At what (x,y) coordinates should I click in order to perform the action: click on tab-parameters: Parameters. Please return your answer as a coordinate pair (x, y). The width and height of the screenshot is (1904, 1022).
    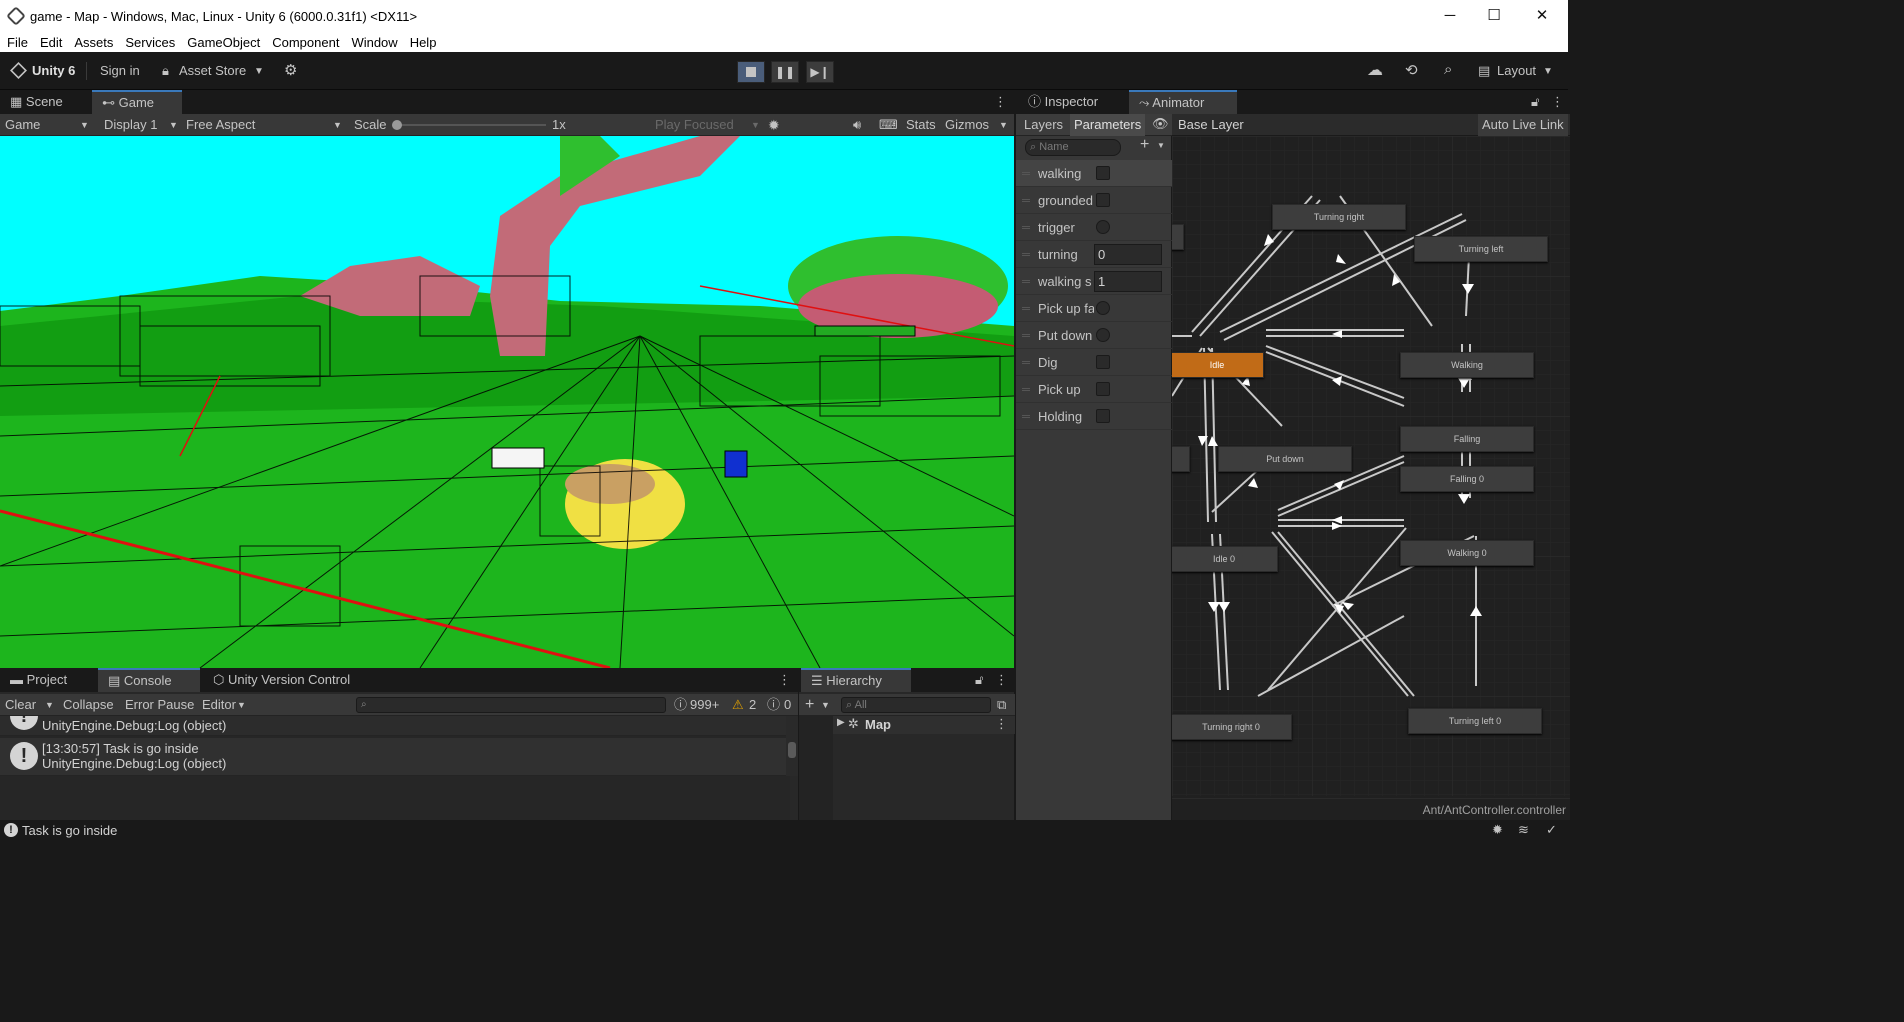
    Looking at the image, I should click on (1108, 125).